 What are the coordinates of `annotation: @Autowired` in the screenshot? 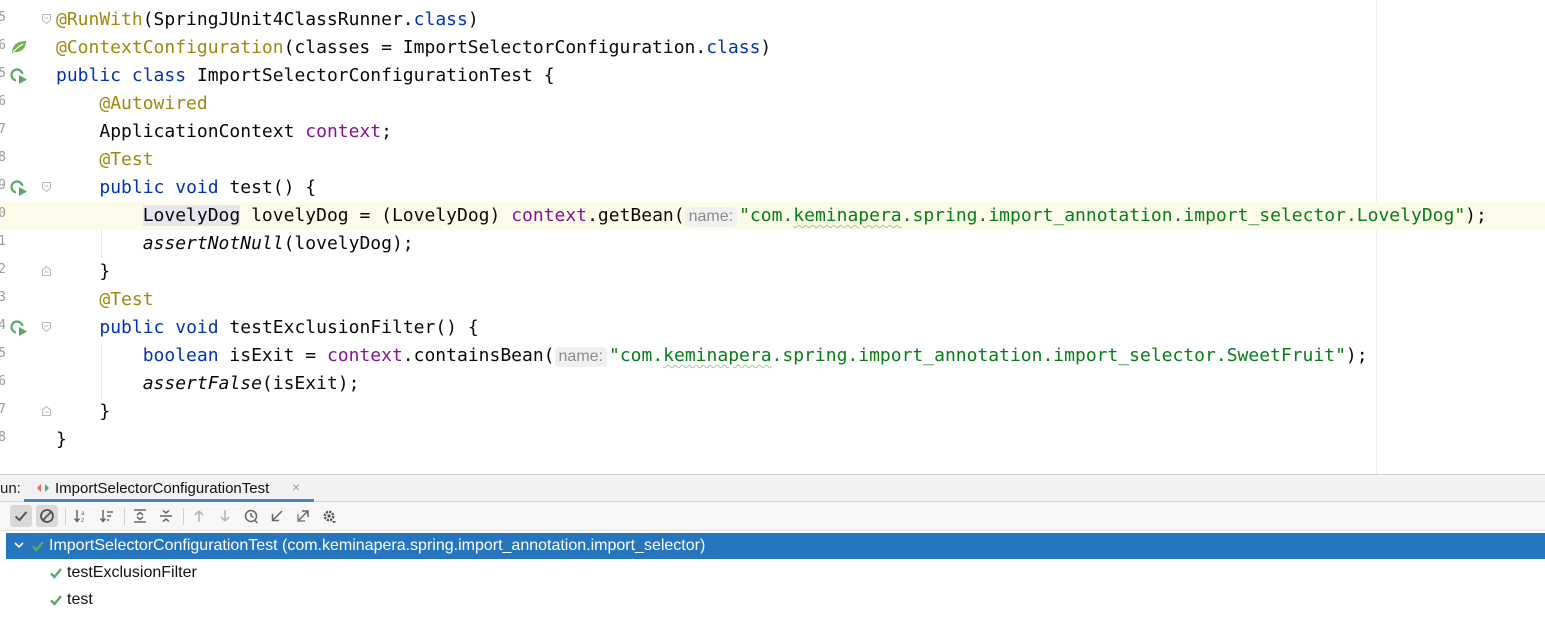 It's located at (153, 103).